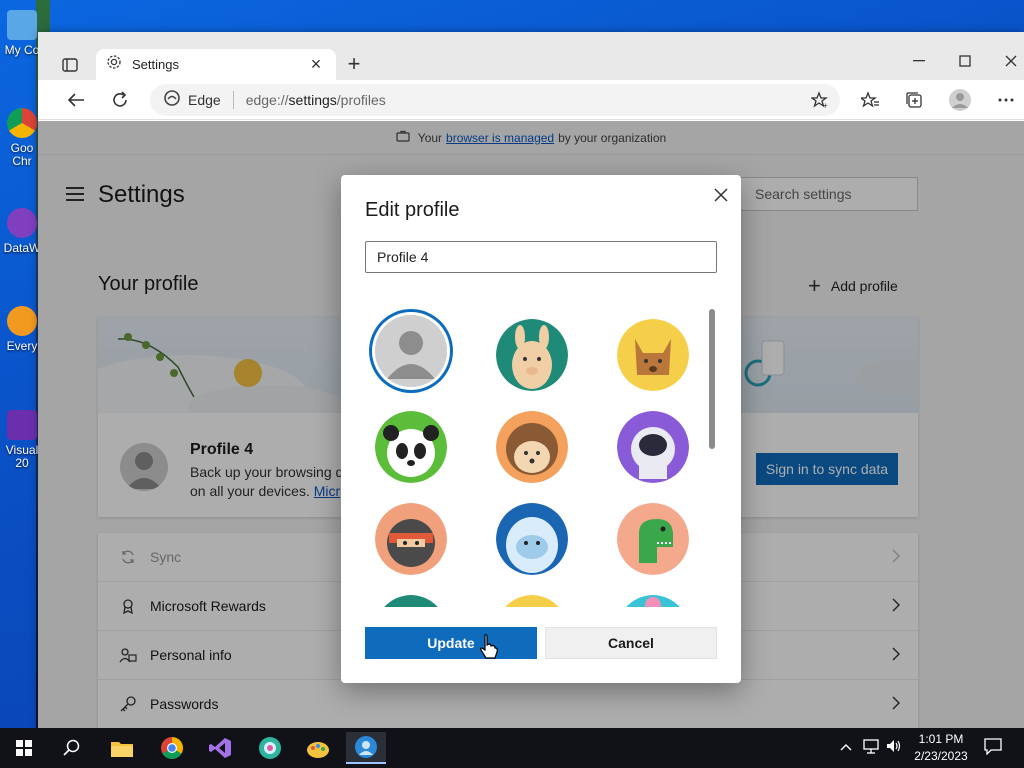 The height and width of the screenshot is (768, 1024). Describe the element at coordinates (532, 447) in the screenshot. I see `avatar-option-hedgehog` at that location.